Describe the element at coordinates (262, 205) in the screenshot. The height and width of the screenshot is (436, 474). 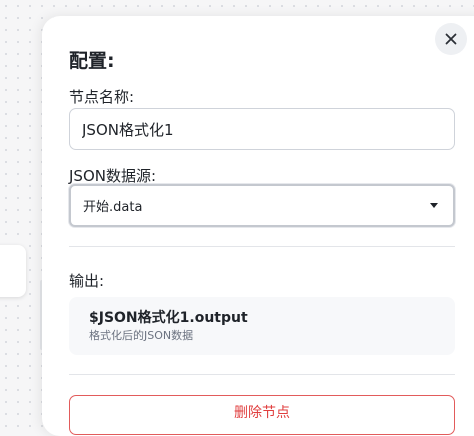
I see `json-source-select: 开始.data` at that location.